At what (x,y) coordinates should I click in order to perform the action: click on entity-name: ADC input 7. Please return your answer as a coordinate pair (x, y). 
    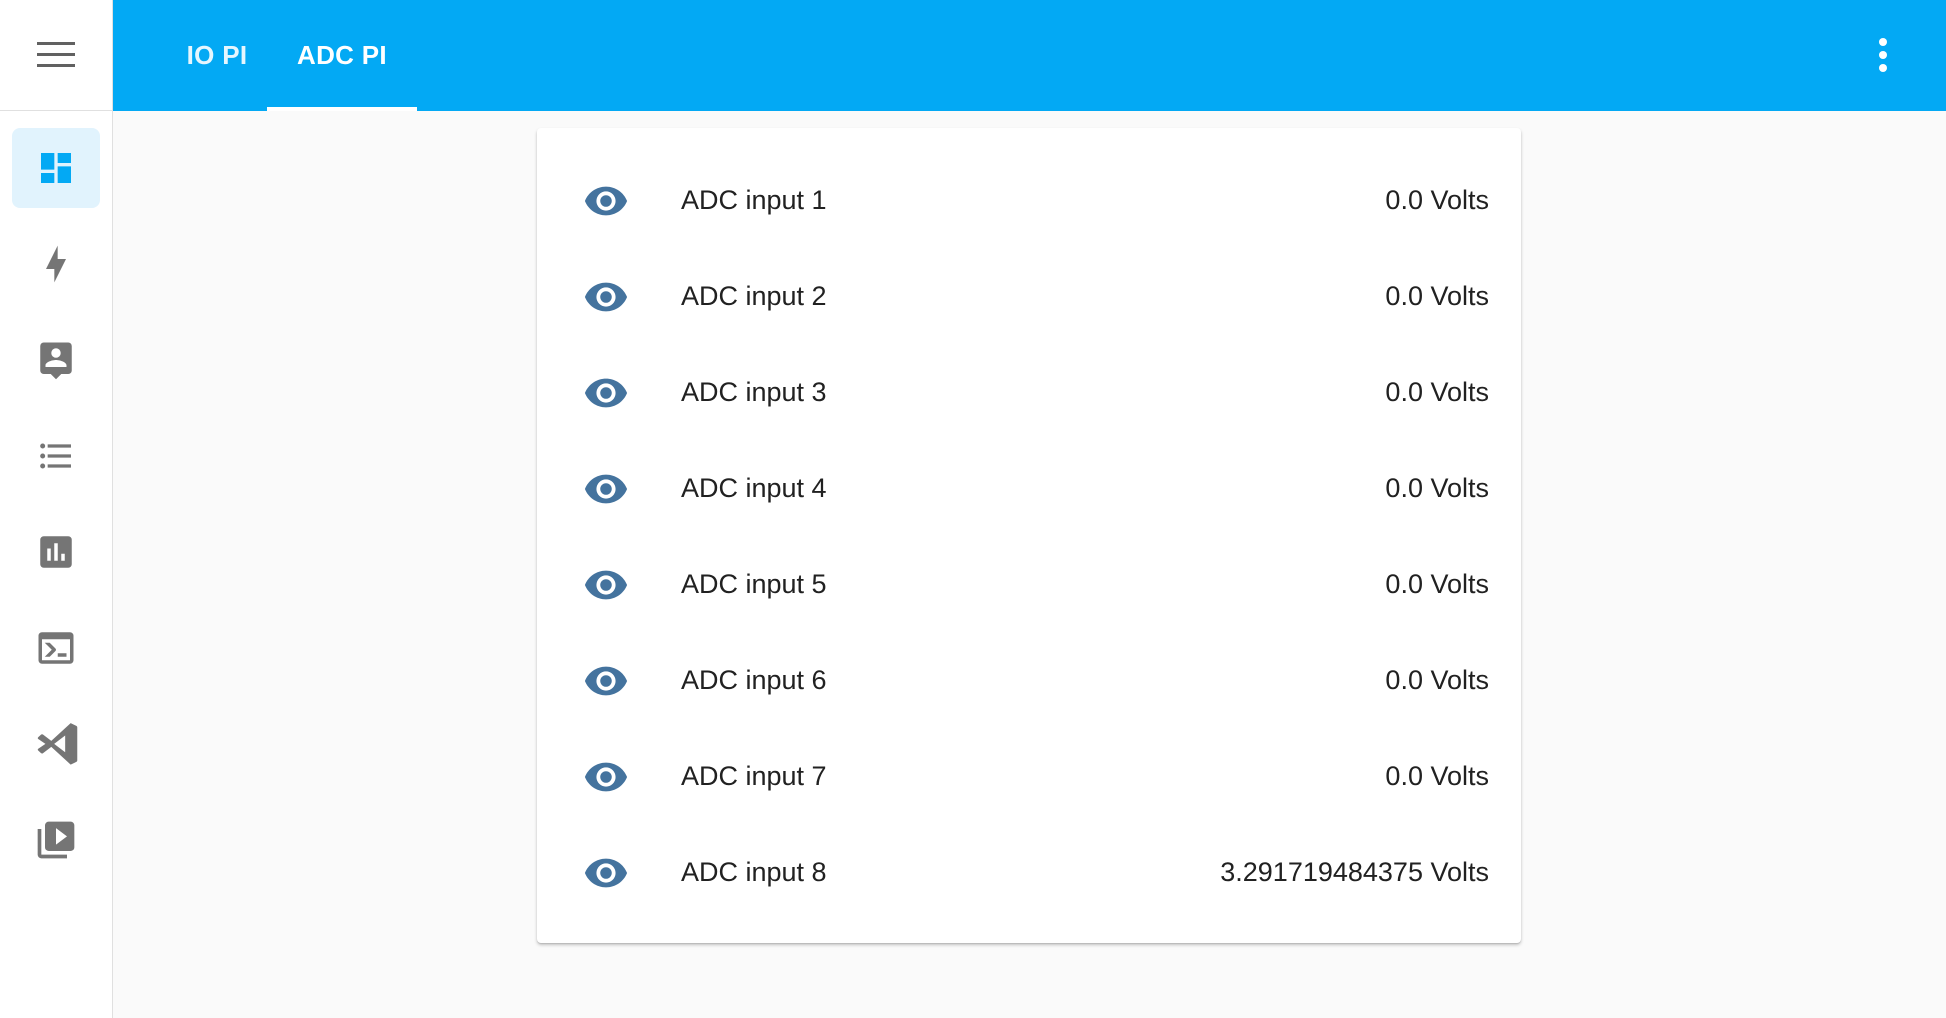
    Looking at the image, I should click on (754, 776).